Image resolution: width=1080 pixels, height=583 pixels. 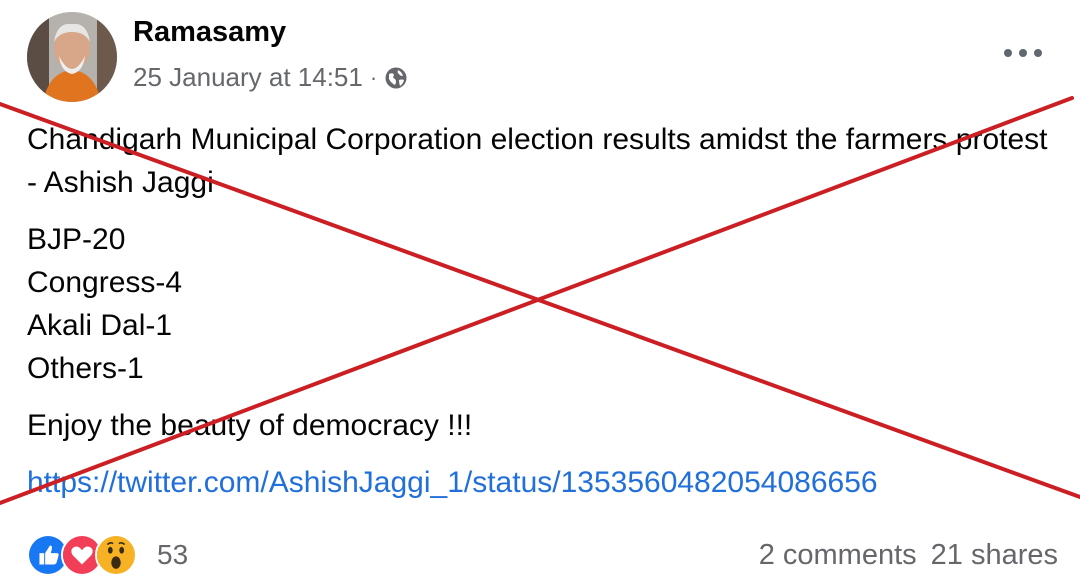 I want to click on more-options-icon, so click(x=1023, y=53).